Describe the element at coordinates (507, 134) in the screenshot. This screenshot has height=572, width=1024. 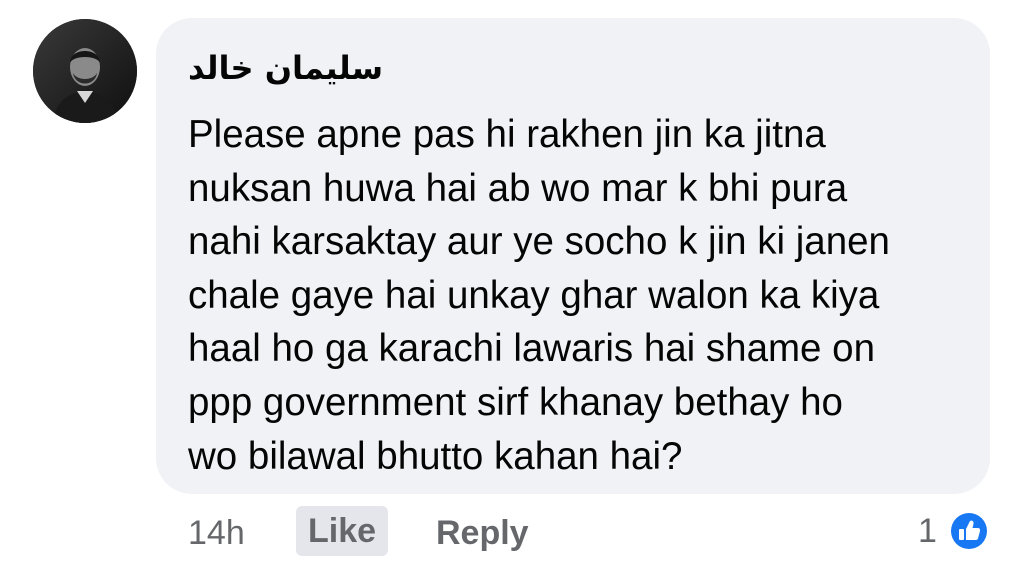
I see `comment-line: Please apne pas hi rakhen jin ka jitna` at that location.